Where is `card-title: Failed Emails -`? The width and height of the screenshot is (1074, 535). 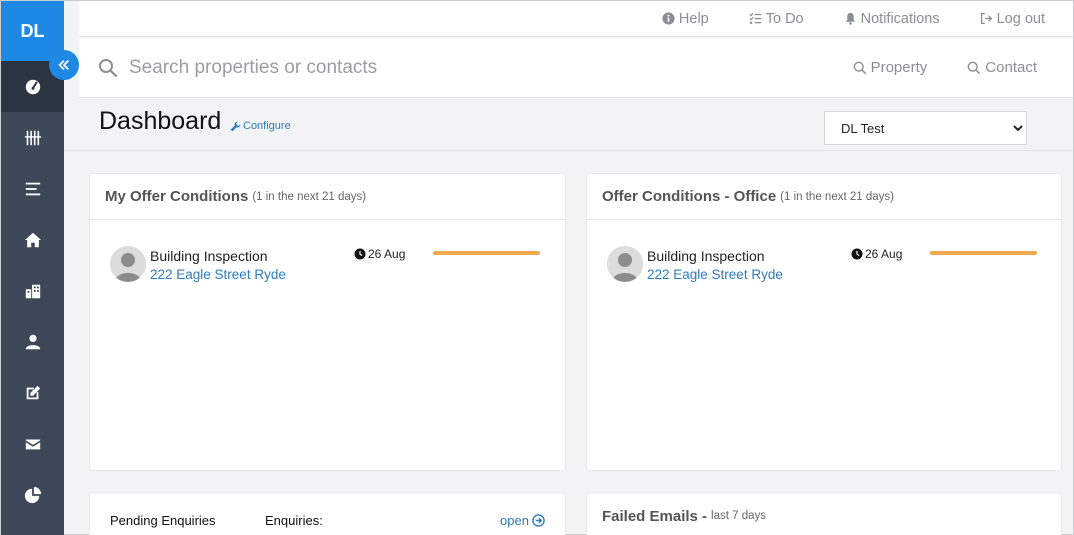 card-title: Failed Emails - is located at coordinates (655, 516).